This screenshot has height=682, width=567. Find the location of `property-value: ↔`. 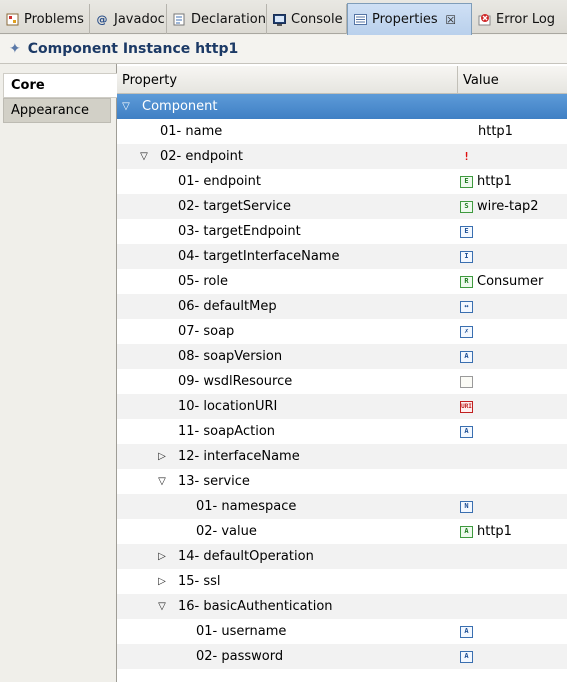

property-value: ↔ is located at coordinates (468, 306).